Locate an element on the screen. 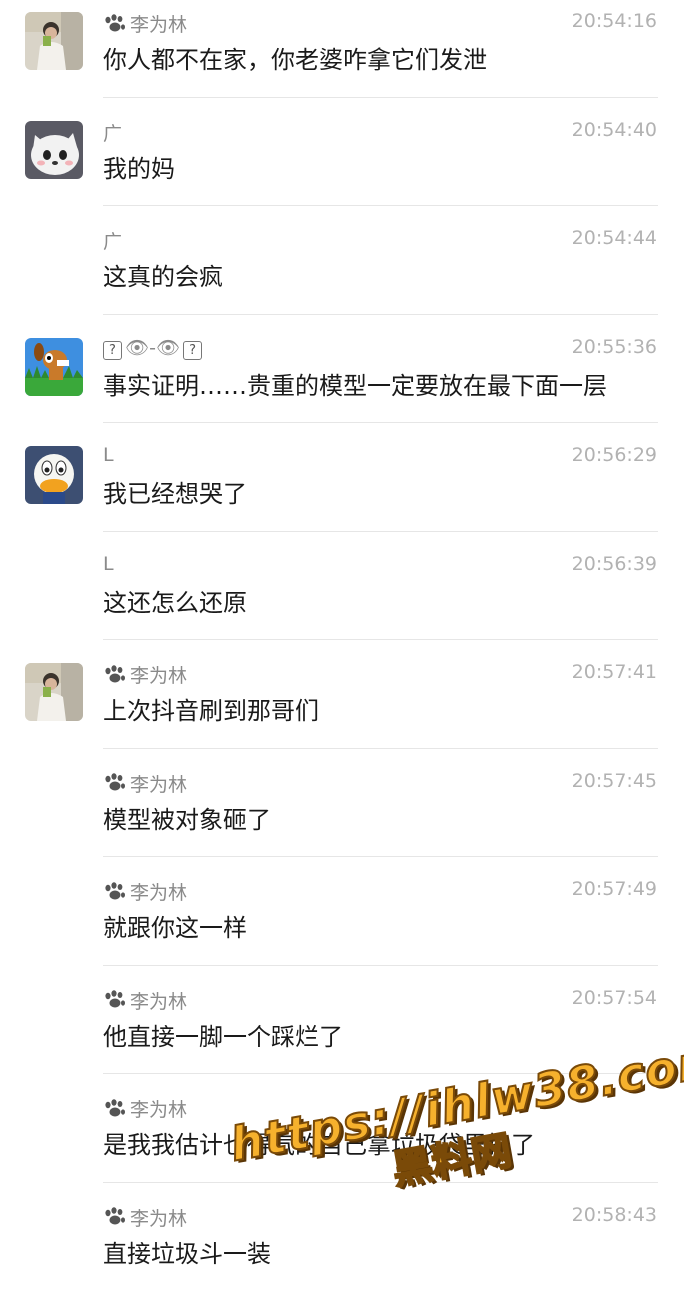  message-time: 20:57:54 is located at coordinates (614, 998).